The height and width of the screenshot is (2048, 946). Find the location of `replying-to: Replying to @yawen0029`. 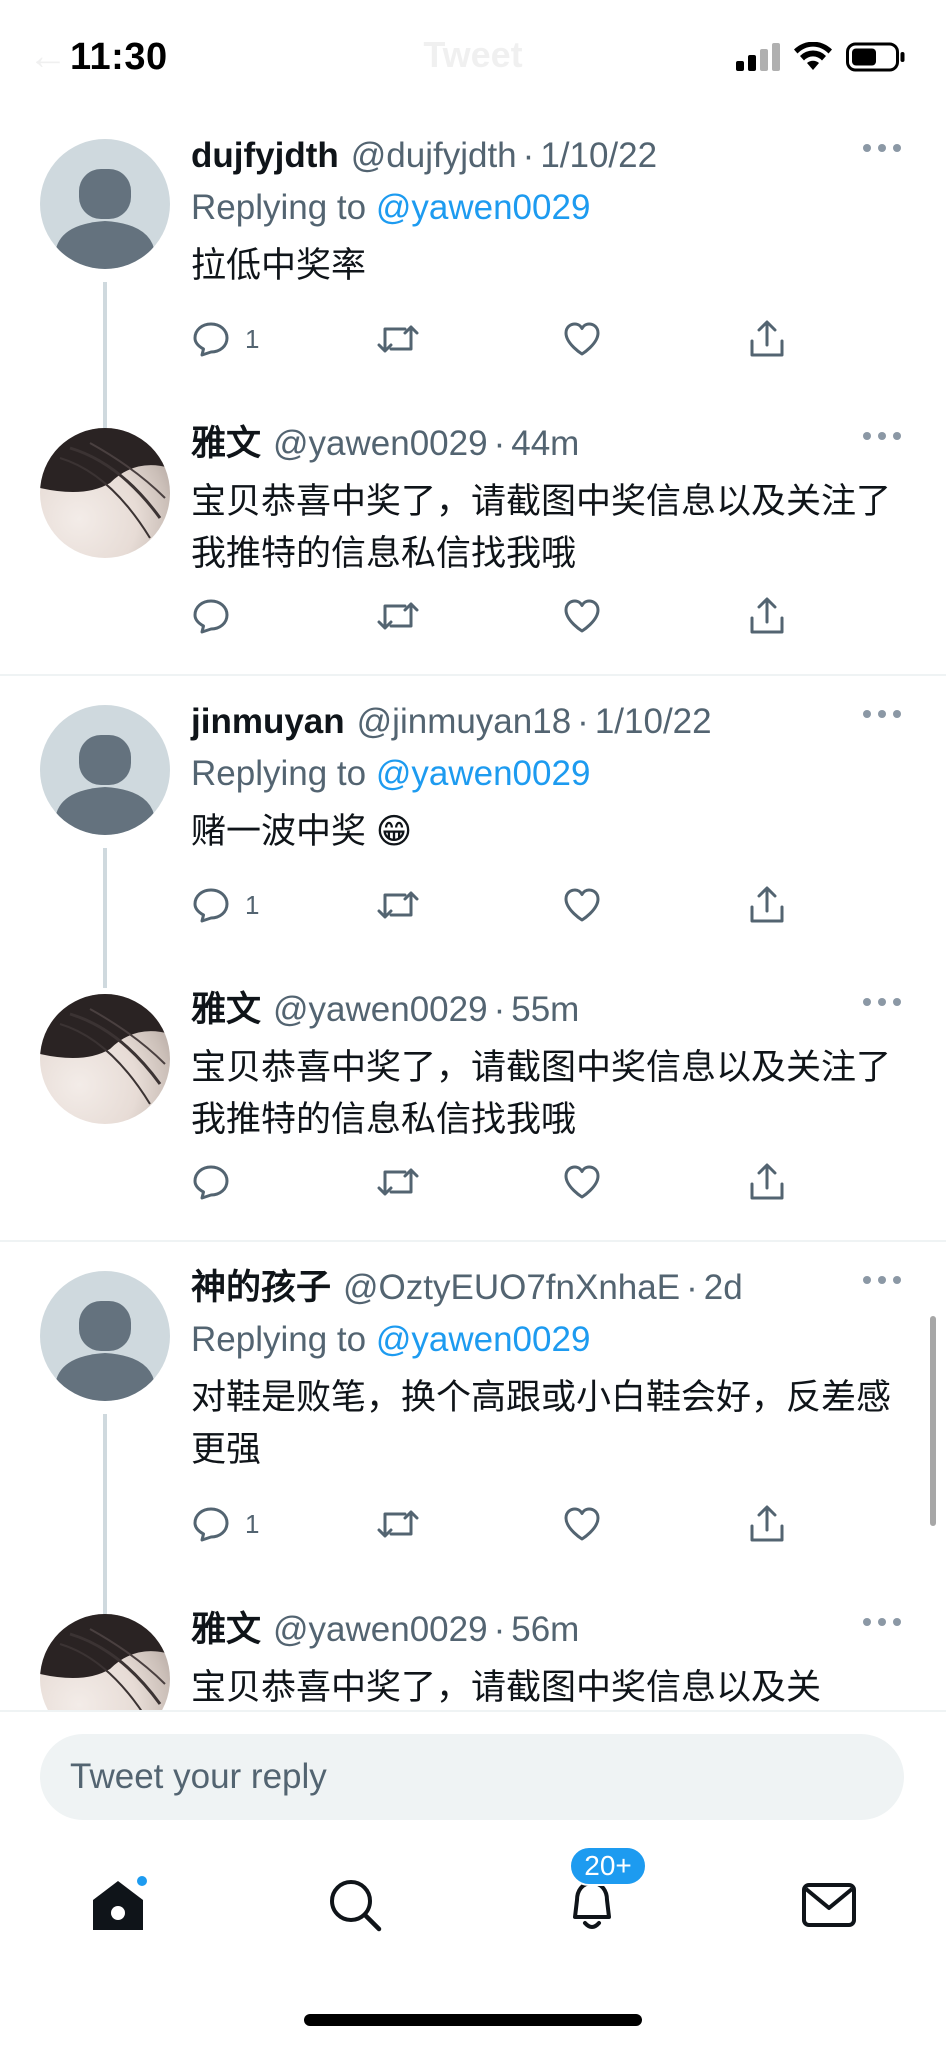

replying-to: Replying to @yawen0029 is located at coordinates (548, 208).